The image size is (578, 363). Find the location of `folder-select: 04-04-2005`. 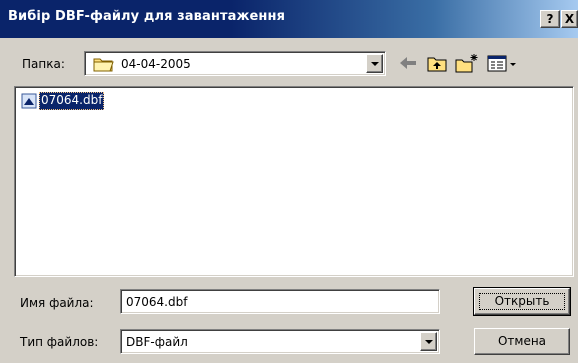

folder-select: 04-04-2005 is located at coordinates (235, 63).